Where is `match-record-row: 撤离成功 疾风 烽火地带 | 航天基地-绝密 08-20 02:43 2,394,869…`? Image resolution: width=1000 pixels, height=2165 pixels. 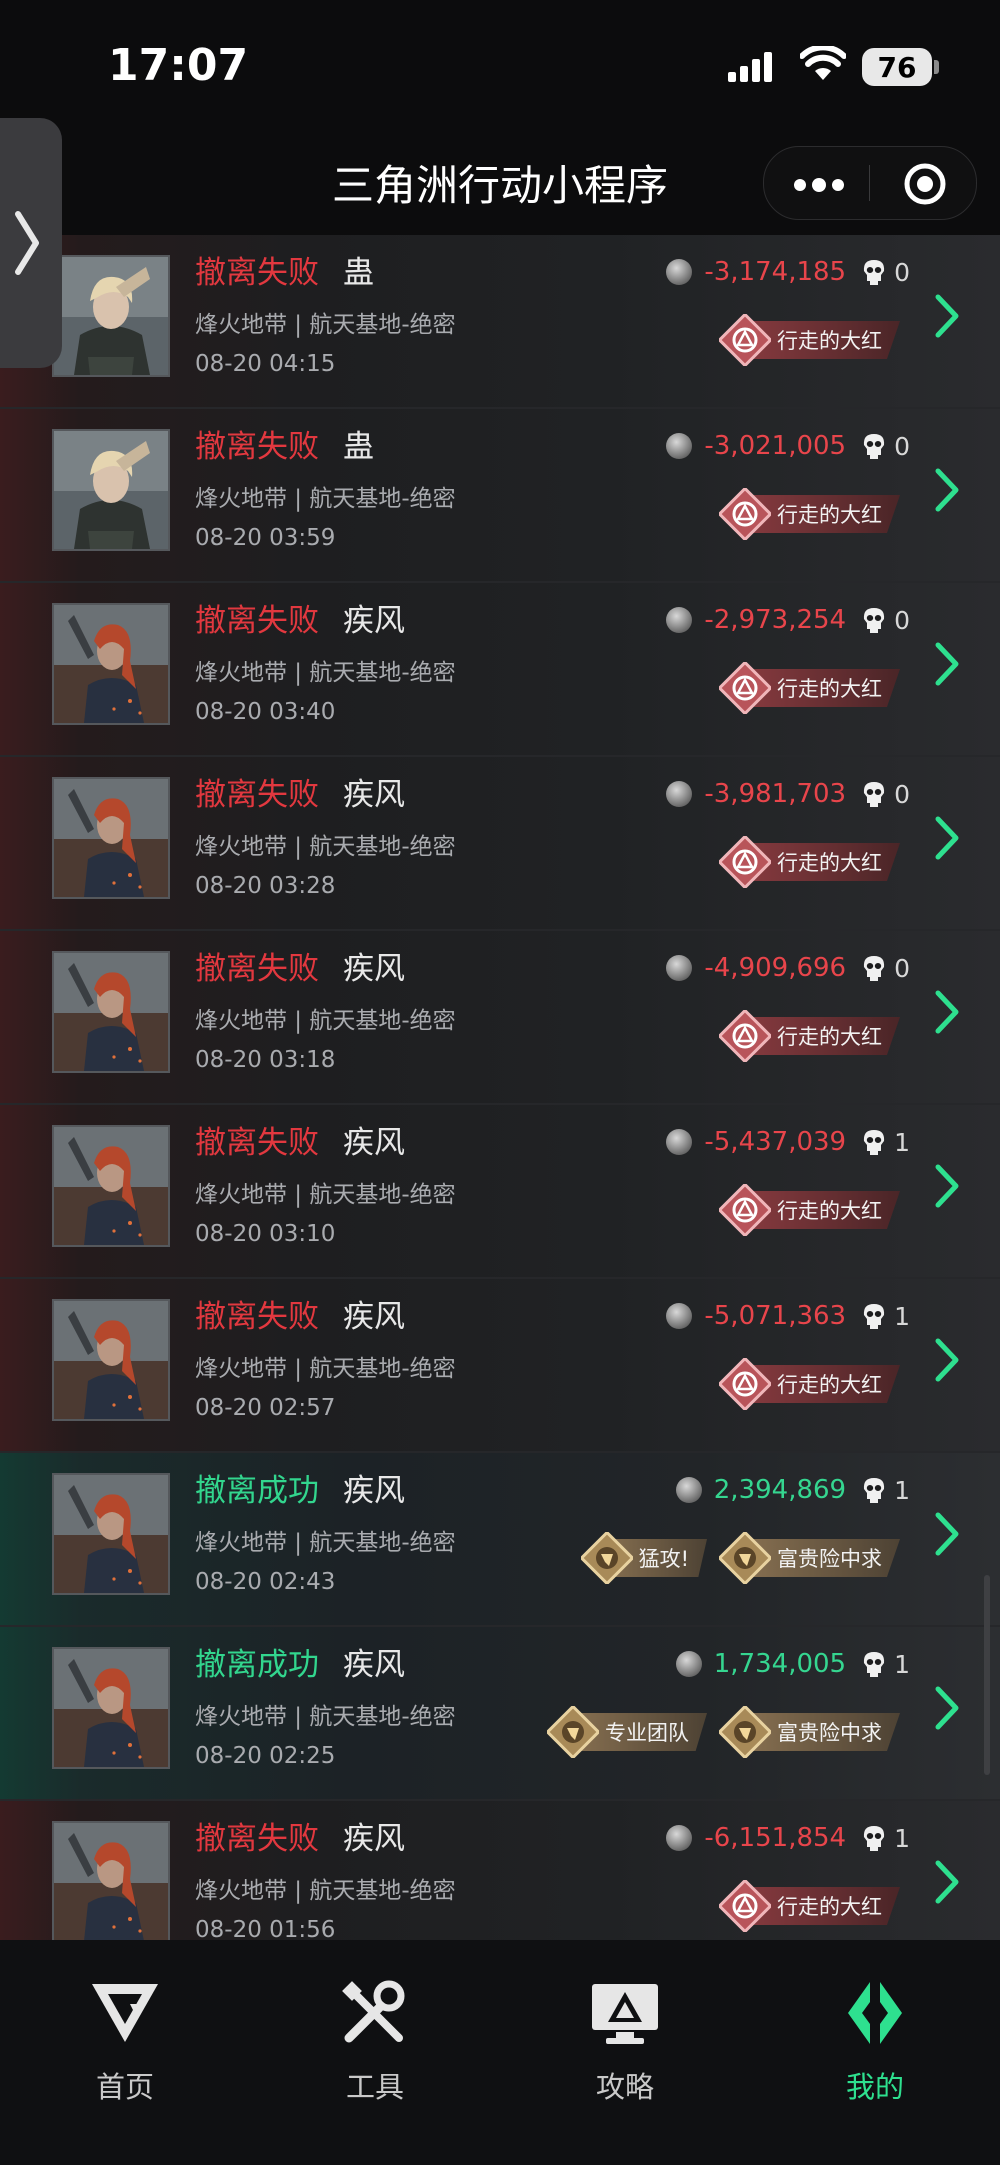 match-record-row: 撤离成功 疾风 烽火地带 | 航天基地-绝密 08-20 02:43 2,394,869… is located at coordinates (500, 1540).